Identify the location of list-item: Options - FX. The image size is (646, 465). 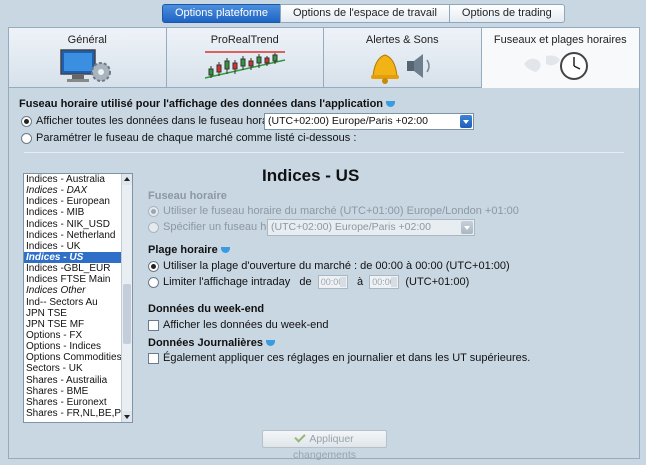
(78, 335).